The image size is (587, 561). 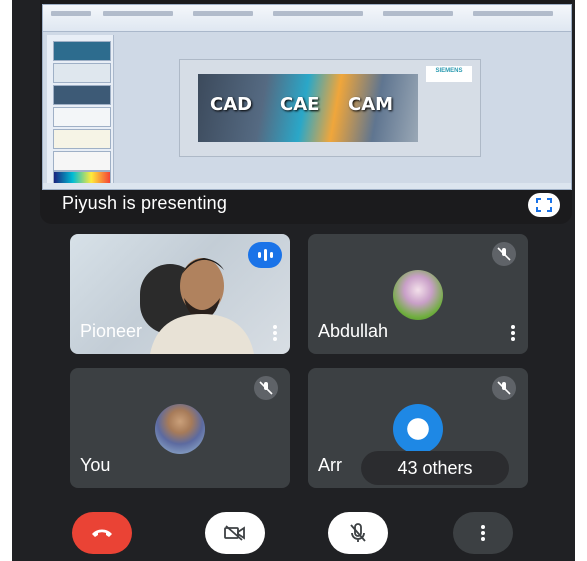 I want to click on participant-name: Pioneer, so click(x=111, y=331).